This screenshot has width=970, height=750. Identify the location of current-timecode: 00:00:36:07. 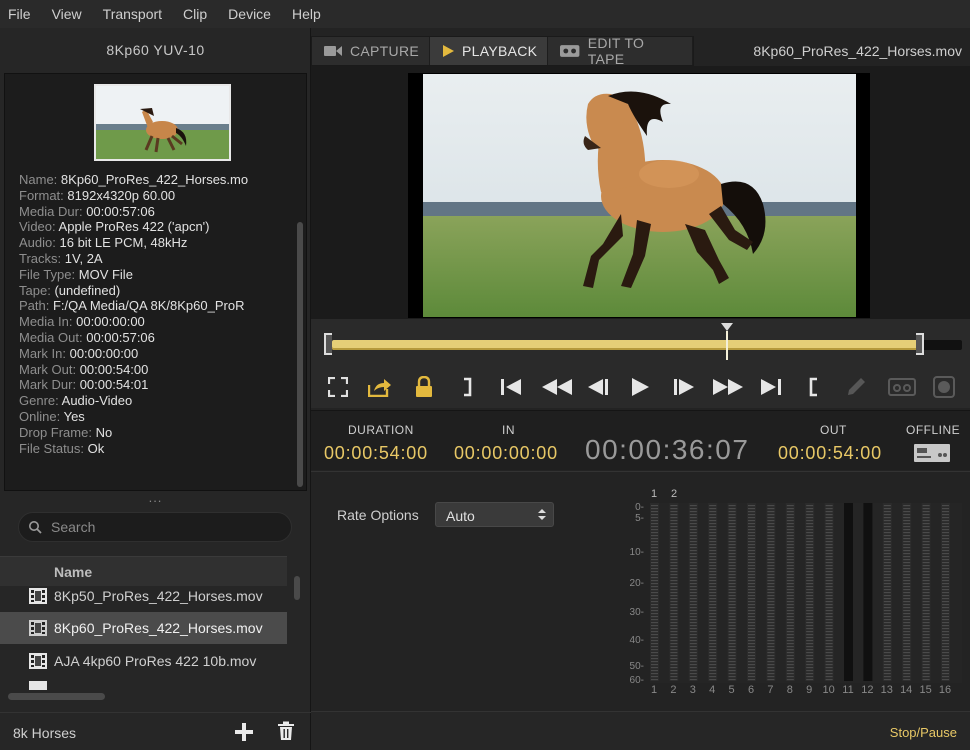
(667, 450).